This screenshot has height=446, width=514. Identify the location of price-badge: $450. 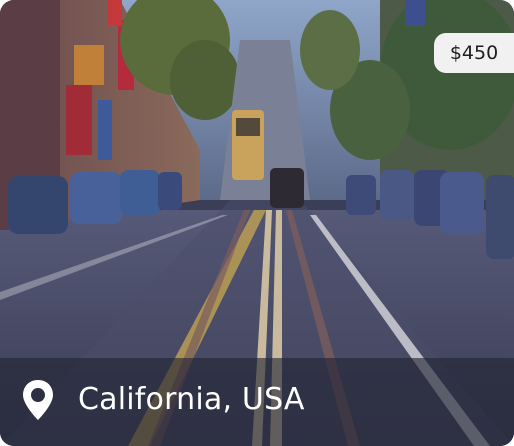
(474, 53).